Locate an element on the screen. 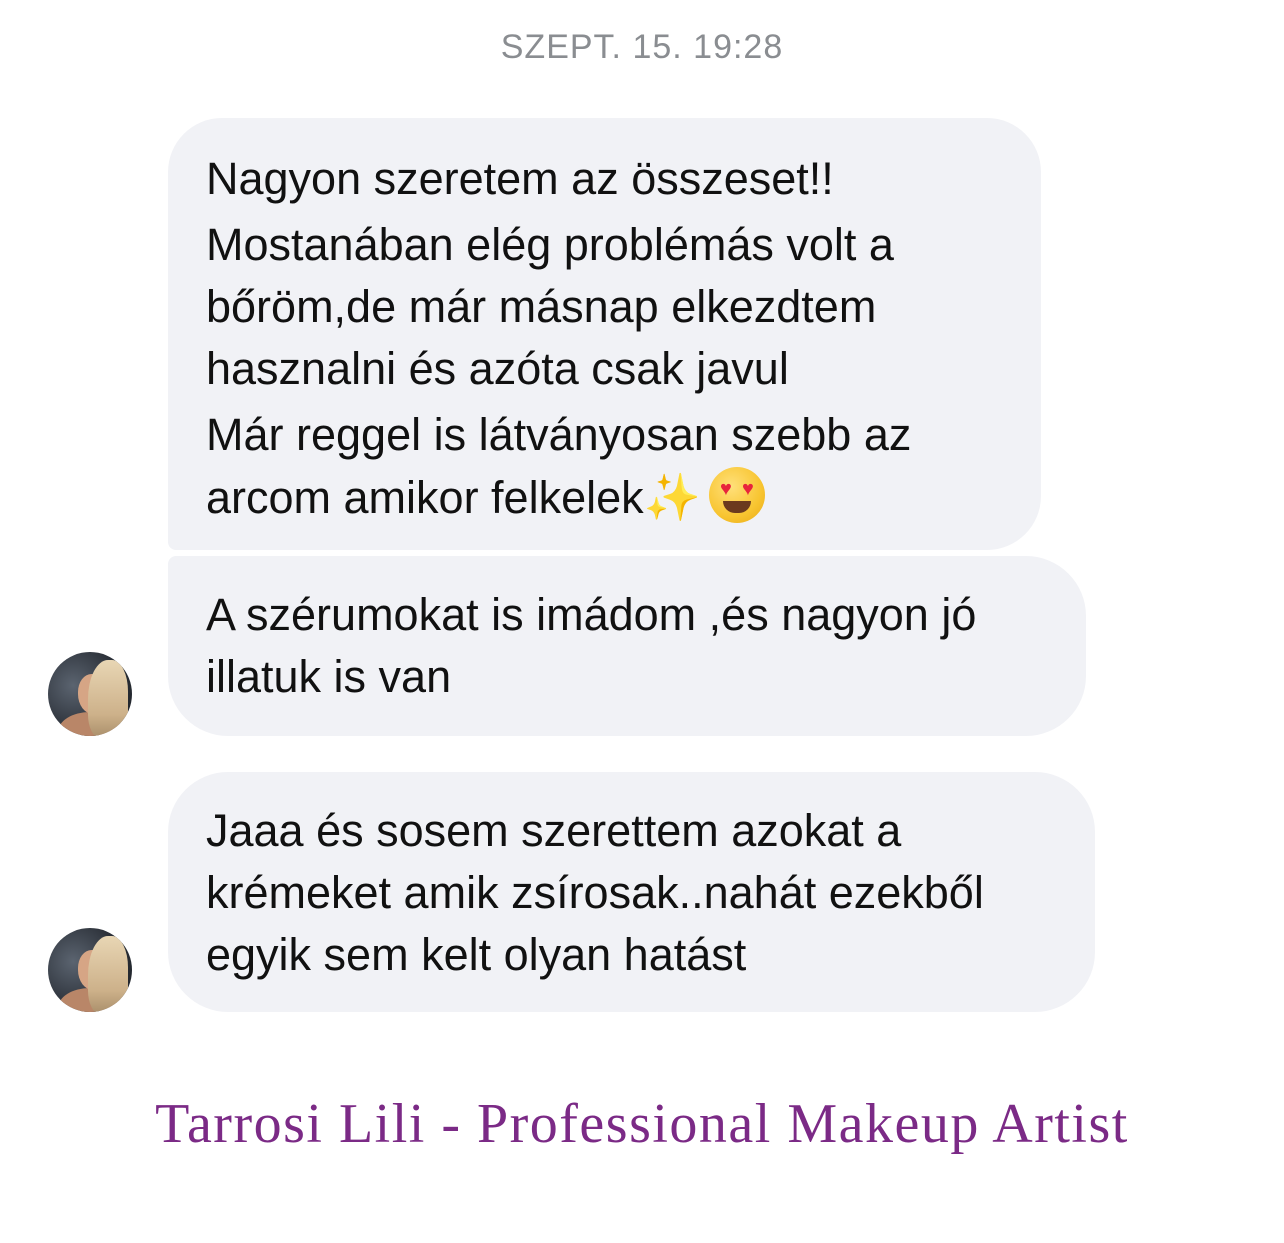 The width and height of the screenshot is (1284, 1243). message-line: bőröm,de már másnap elkezdtem is located at coordinates (541, 306).